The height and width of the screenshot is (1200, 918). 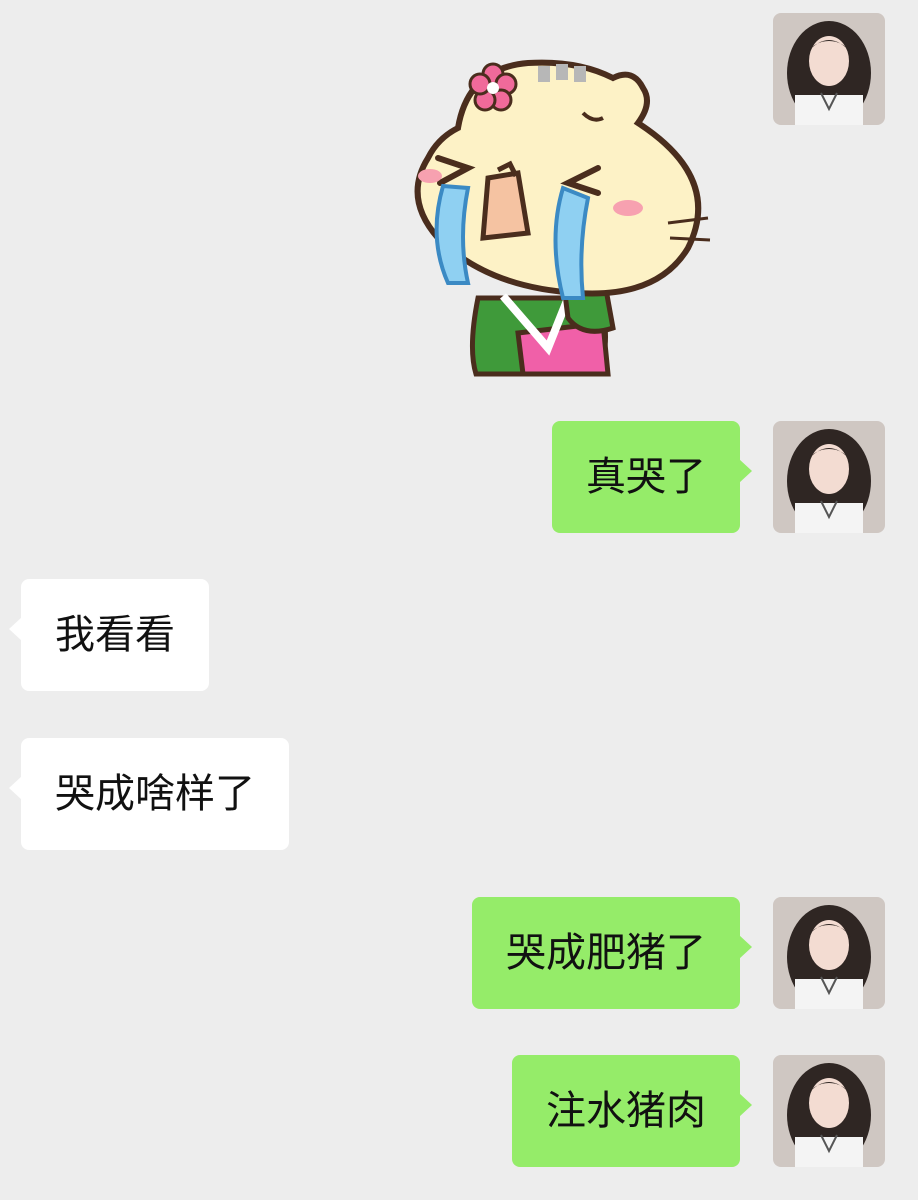 I want to click on message-bubble: 我看看, so click(x=109, y=635).